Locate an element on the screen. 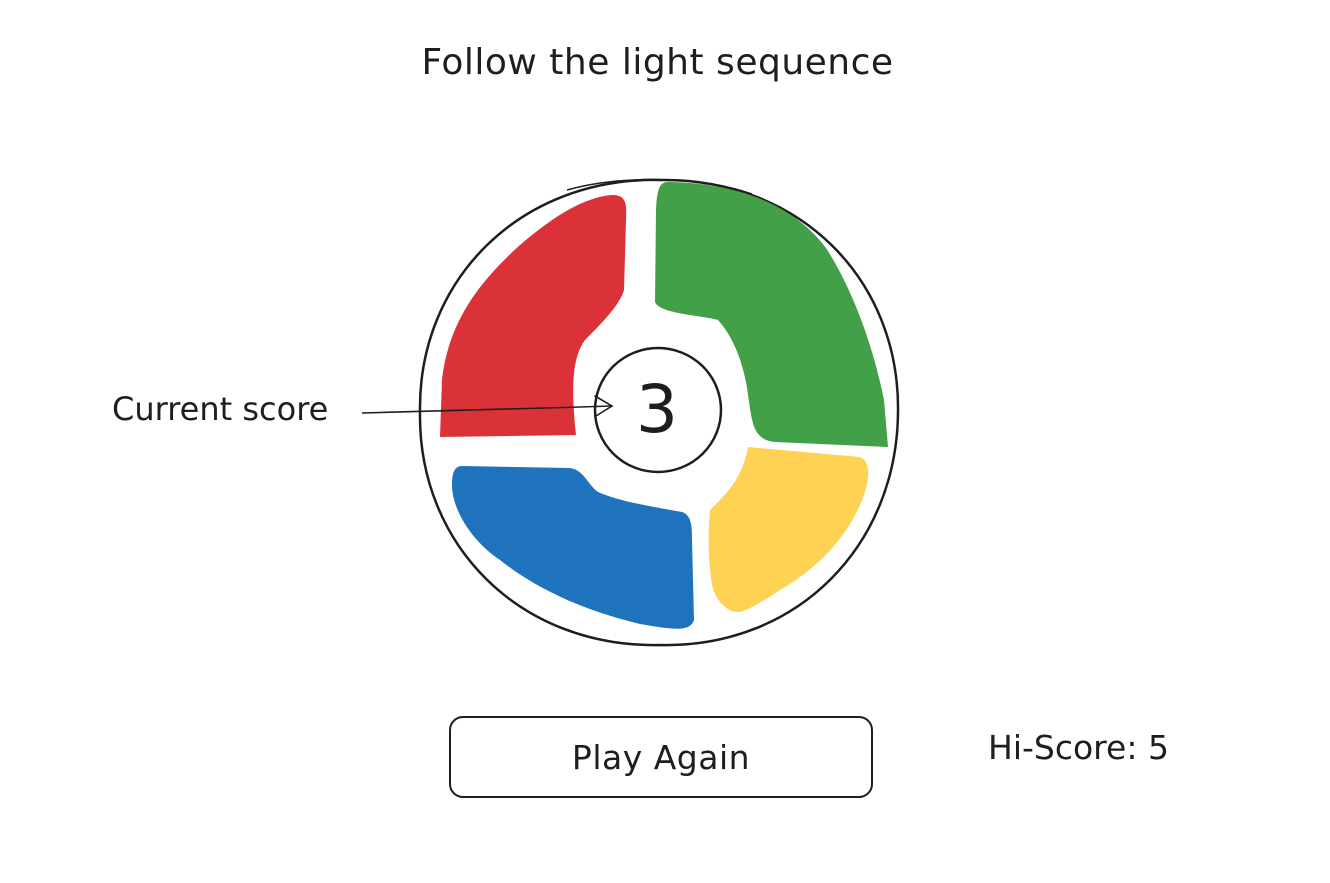 Image resolution: width=1330 pixels, height=883 pixels. yellow-pad is located at coordinates (788, 529).